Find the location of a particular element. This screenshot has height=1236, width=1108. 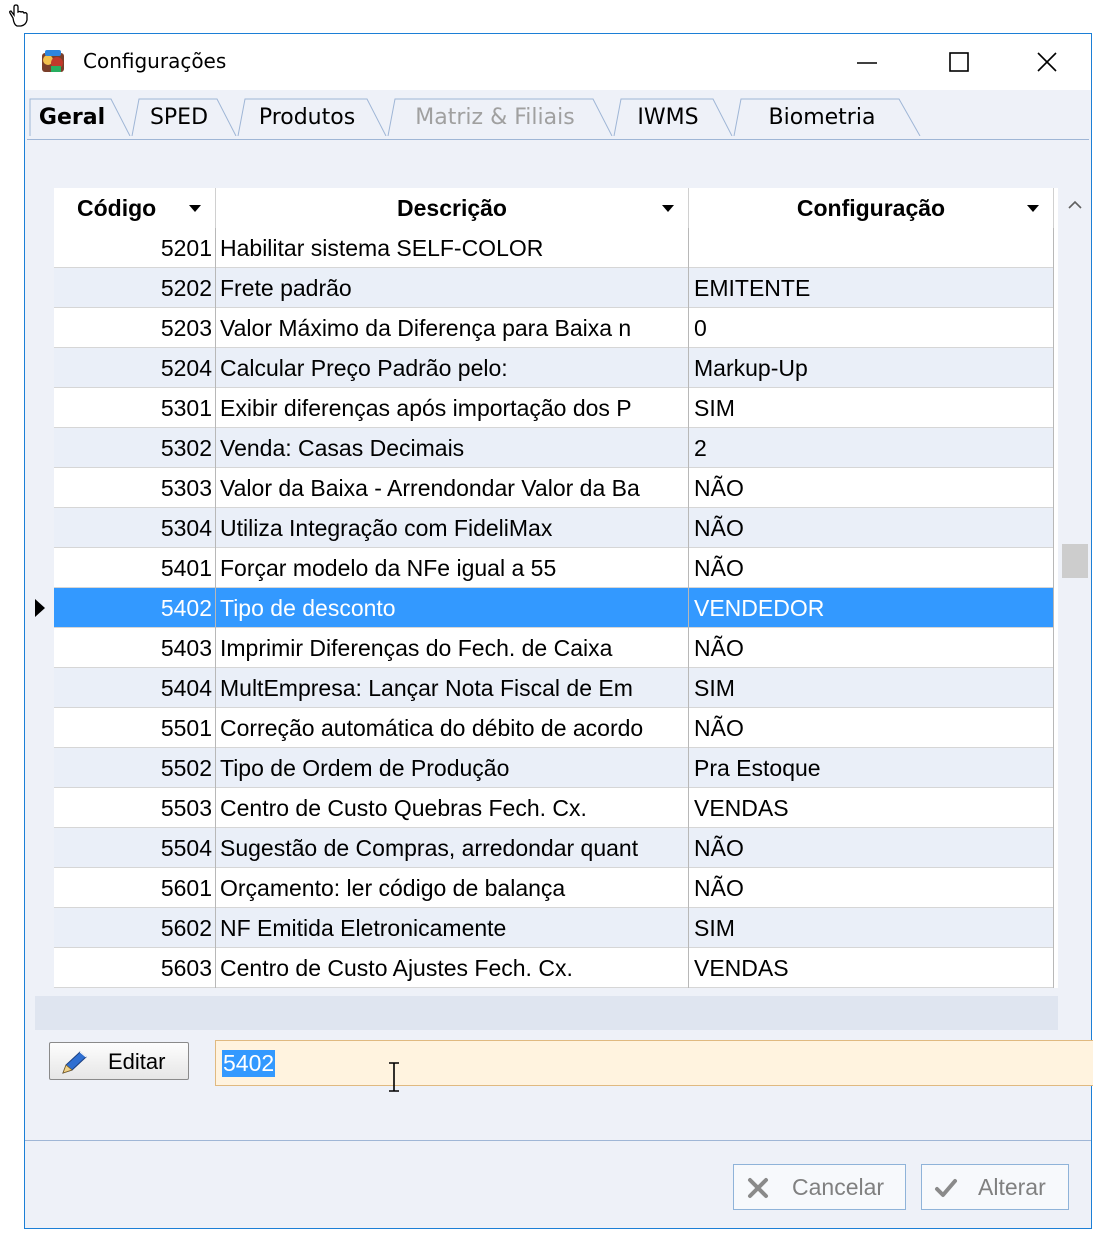

cell-description: Centro de Custo Quebras Fech. Cx. is located at coordinates (452, 808).